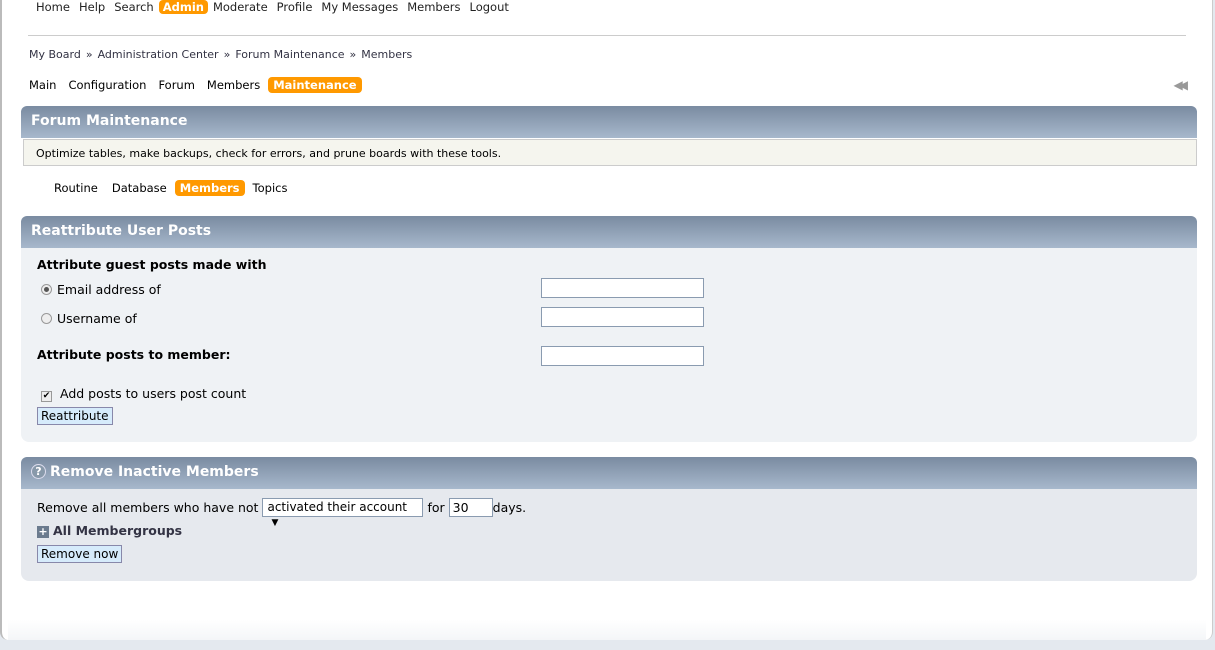  Describe the element at coordinates (315, 85) in the screenshot. I see `tab-maintenance: Maintenance` at that location.